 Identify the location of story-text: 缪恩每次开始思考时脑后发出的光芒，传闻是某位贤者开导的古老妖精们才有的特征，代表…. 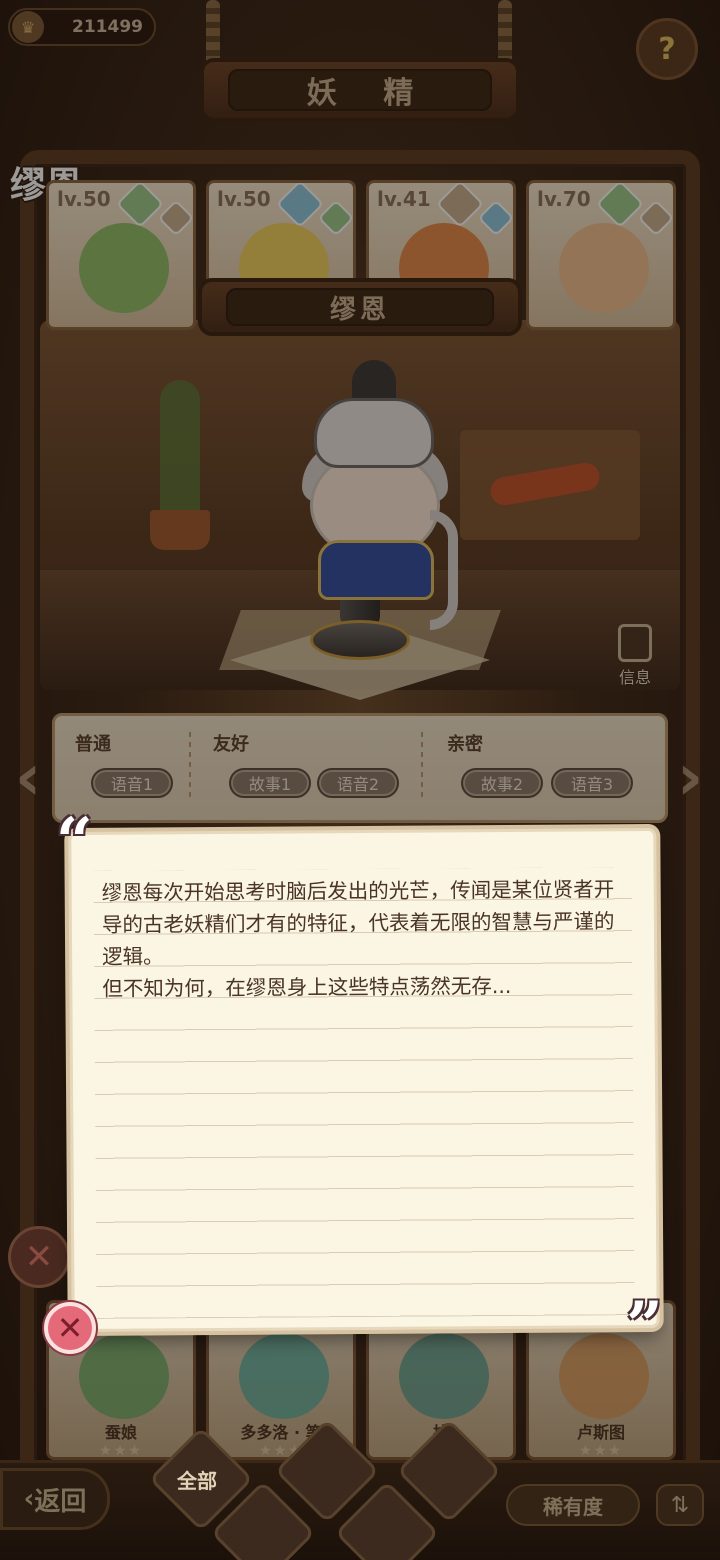
(358, 939).